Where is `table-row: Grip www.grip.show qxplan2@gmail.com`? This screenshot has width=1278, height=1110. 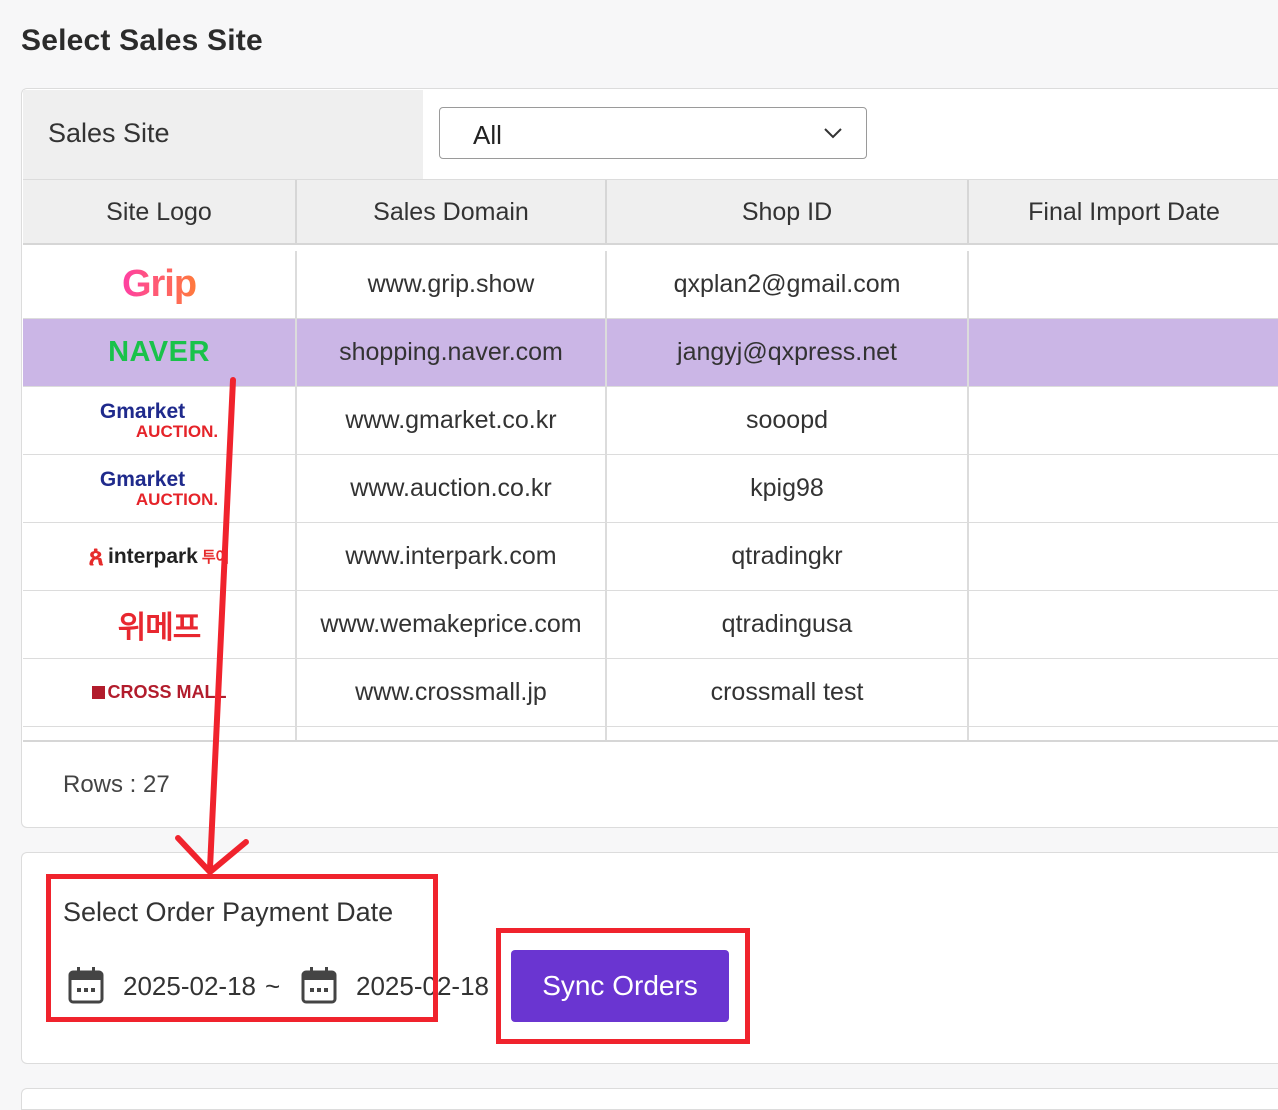 table-row: Grip www.grip.show qxplan2@gmail.com is located at coordinates (650, 285).